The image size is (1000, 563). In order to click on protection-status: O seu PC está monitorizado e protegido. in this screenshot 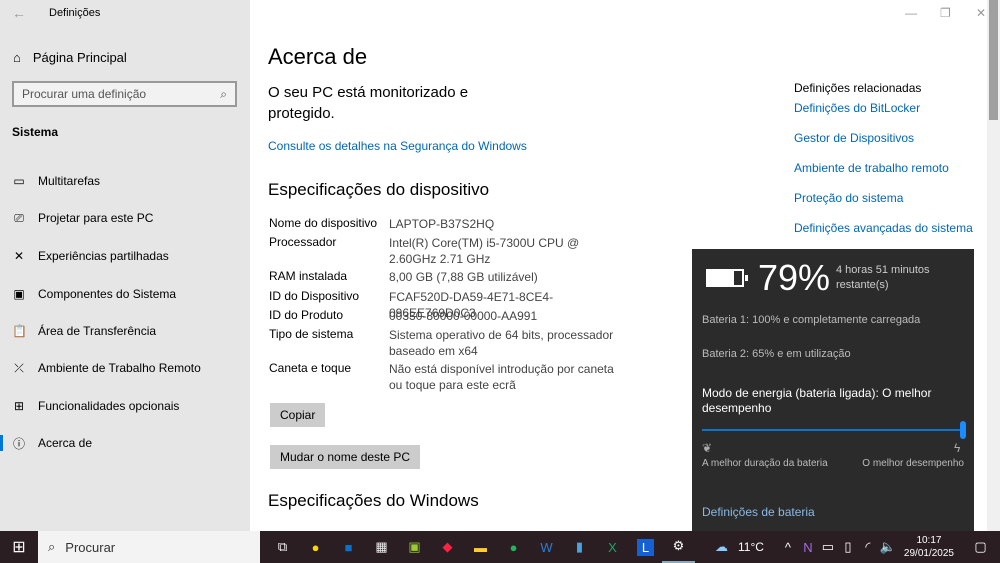, I will do `click(368, 103)`.